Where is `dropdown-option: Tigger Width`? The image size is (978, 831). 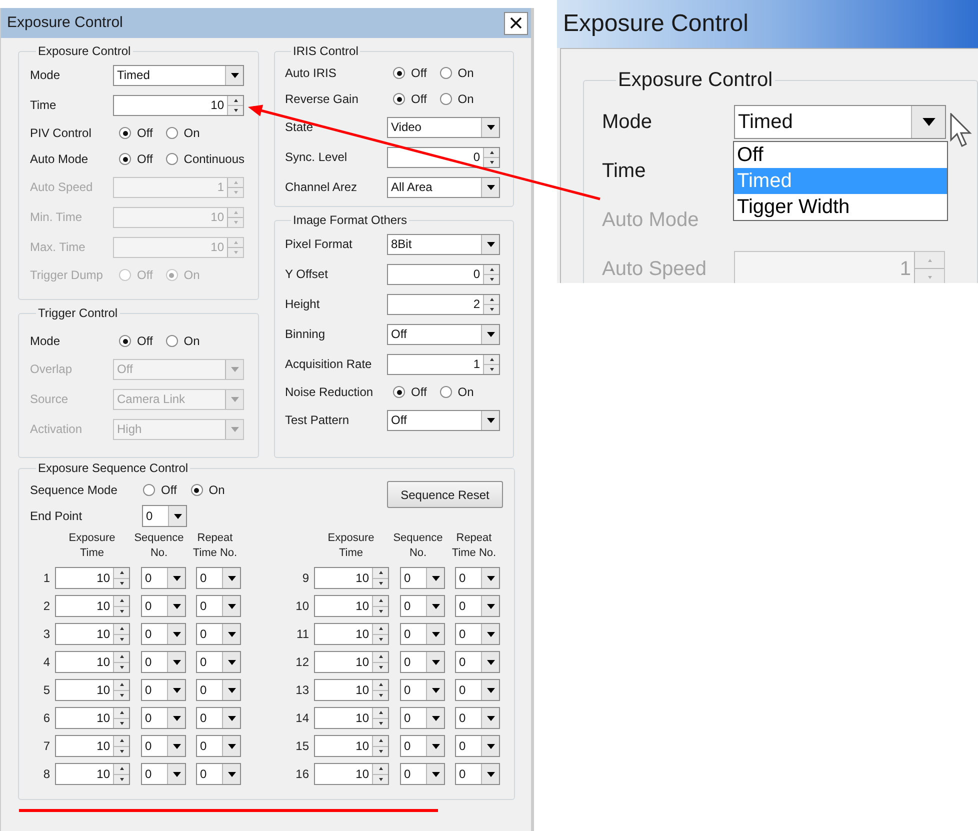 dropdown-option: Tigger Width is located at coordinates (840, 207).